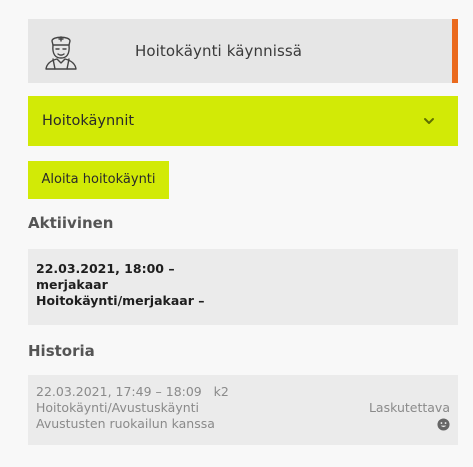 This screenshot has height=467, width=473. I want to click on history-visit-time: 22.03.2021, 17:49 – 18:09 k2, so click(132, 391).